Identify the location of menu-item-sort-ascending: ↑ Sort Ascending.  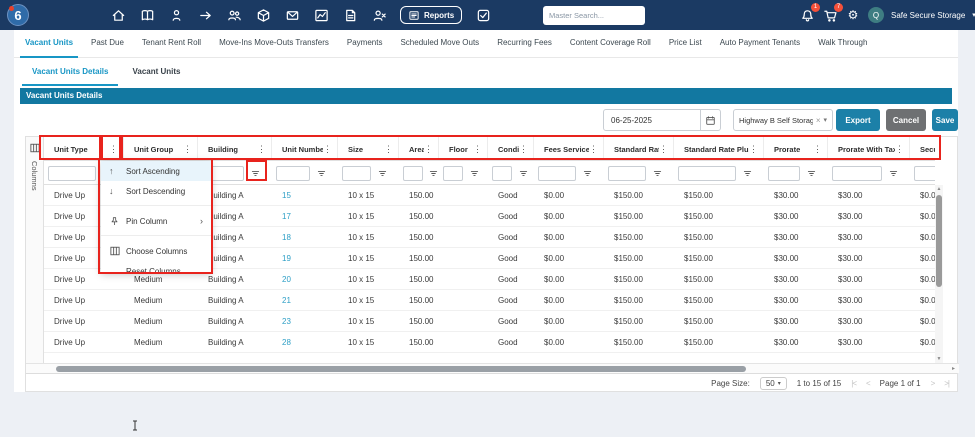
(156, 171).